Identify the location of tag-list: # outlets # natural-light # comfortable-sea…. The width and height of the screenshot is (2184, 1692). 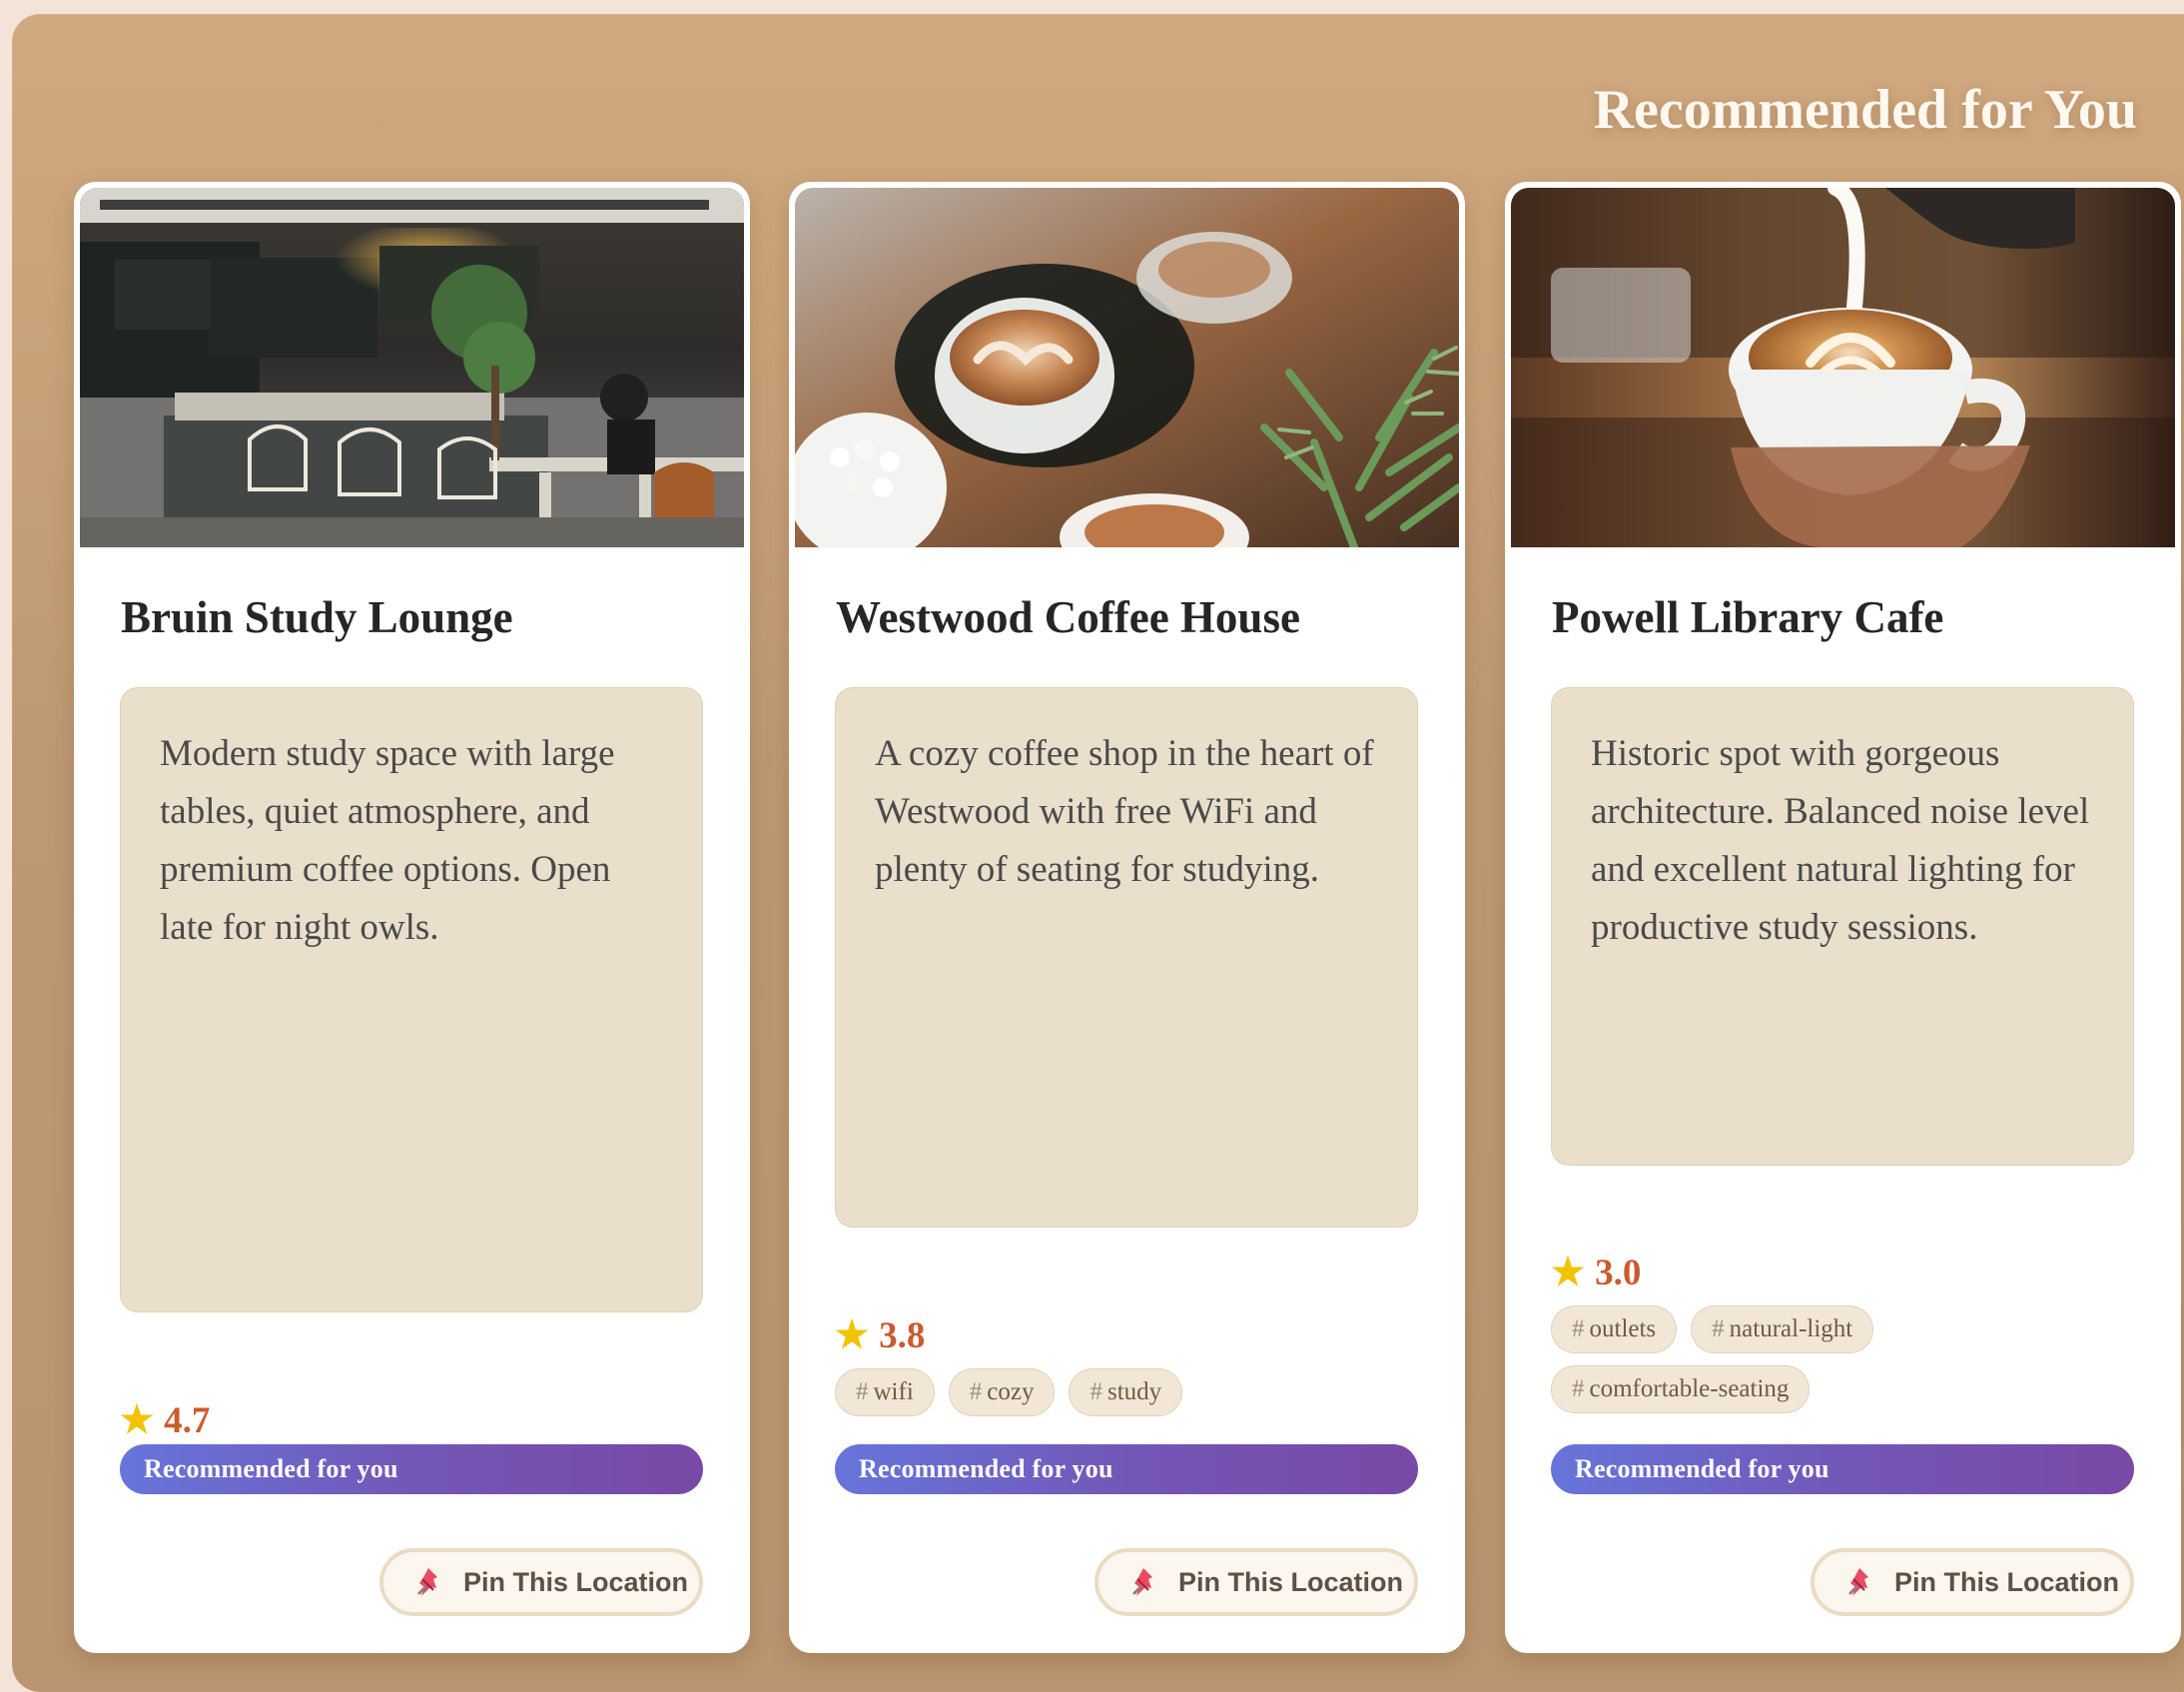
(1842, 1359).